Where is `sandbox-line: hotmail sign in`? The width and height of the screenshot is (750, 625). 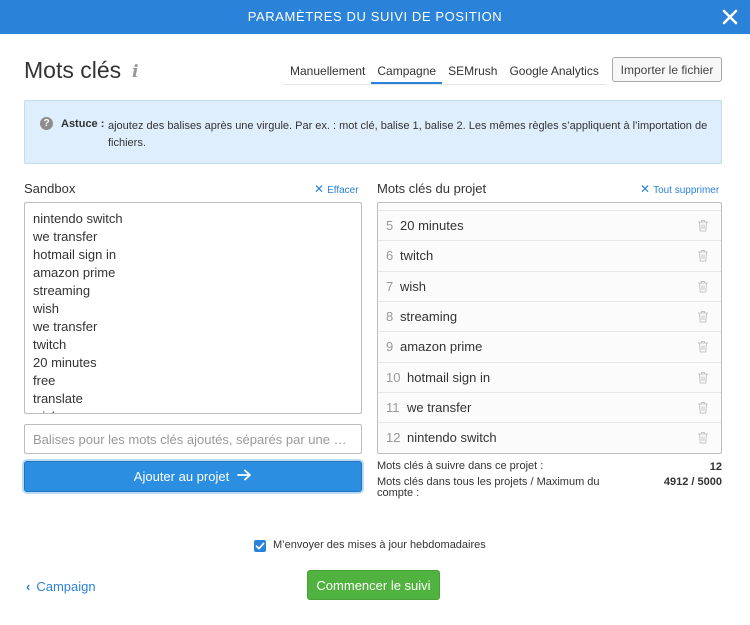
sandbox-line: hotmail sign in is located at coordinates (75, 254).